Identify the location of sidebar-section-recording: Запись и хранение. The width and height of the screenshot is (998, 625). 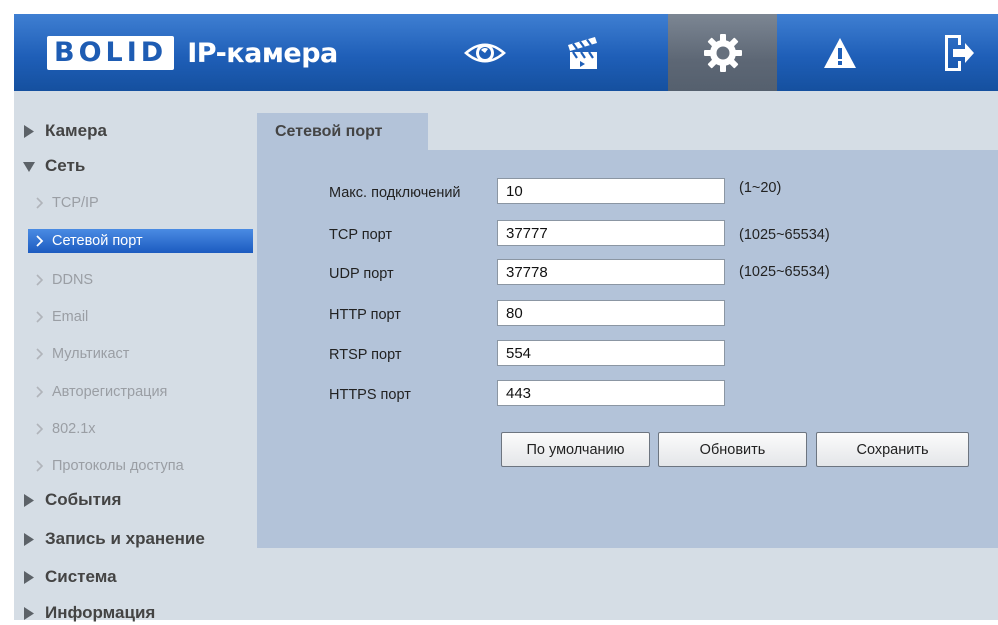
(109, 539).